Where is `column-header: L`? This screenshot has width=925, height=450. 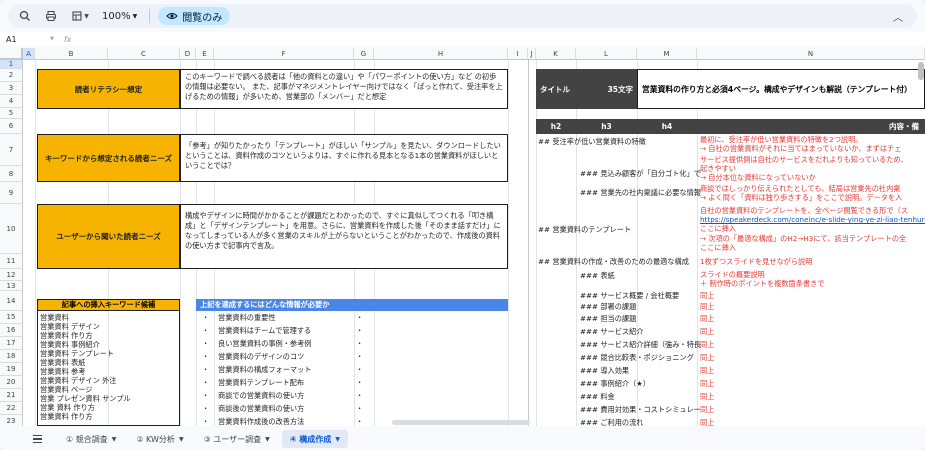
column-header: L is located at coordinates (606, 54).